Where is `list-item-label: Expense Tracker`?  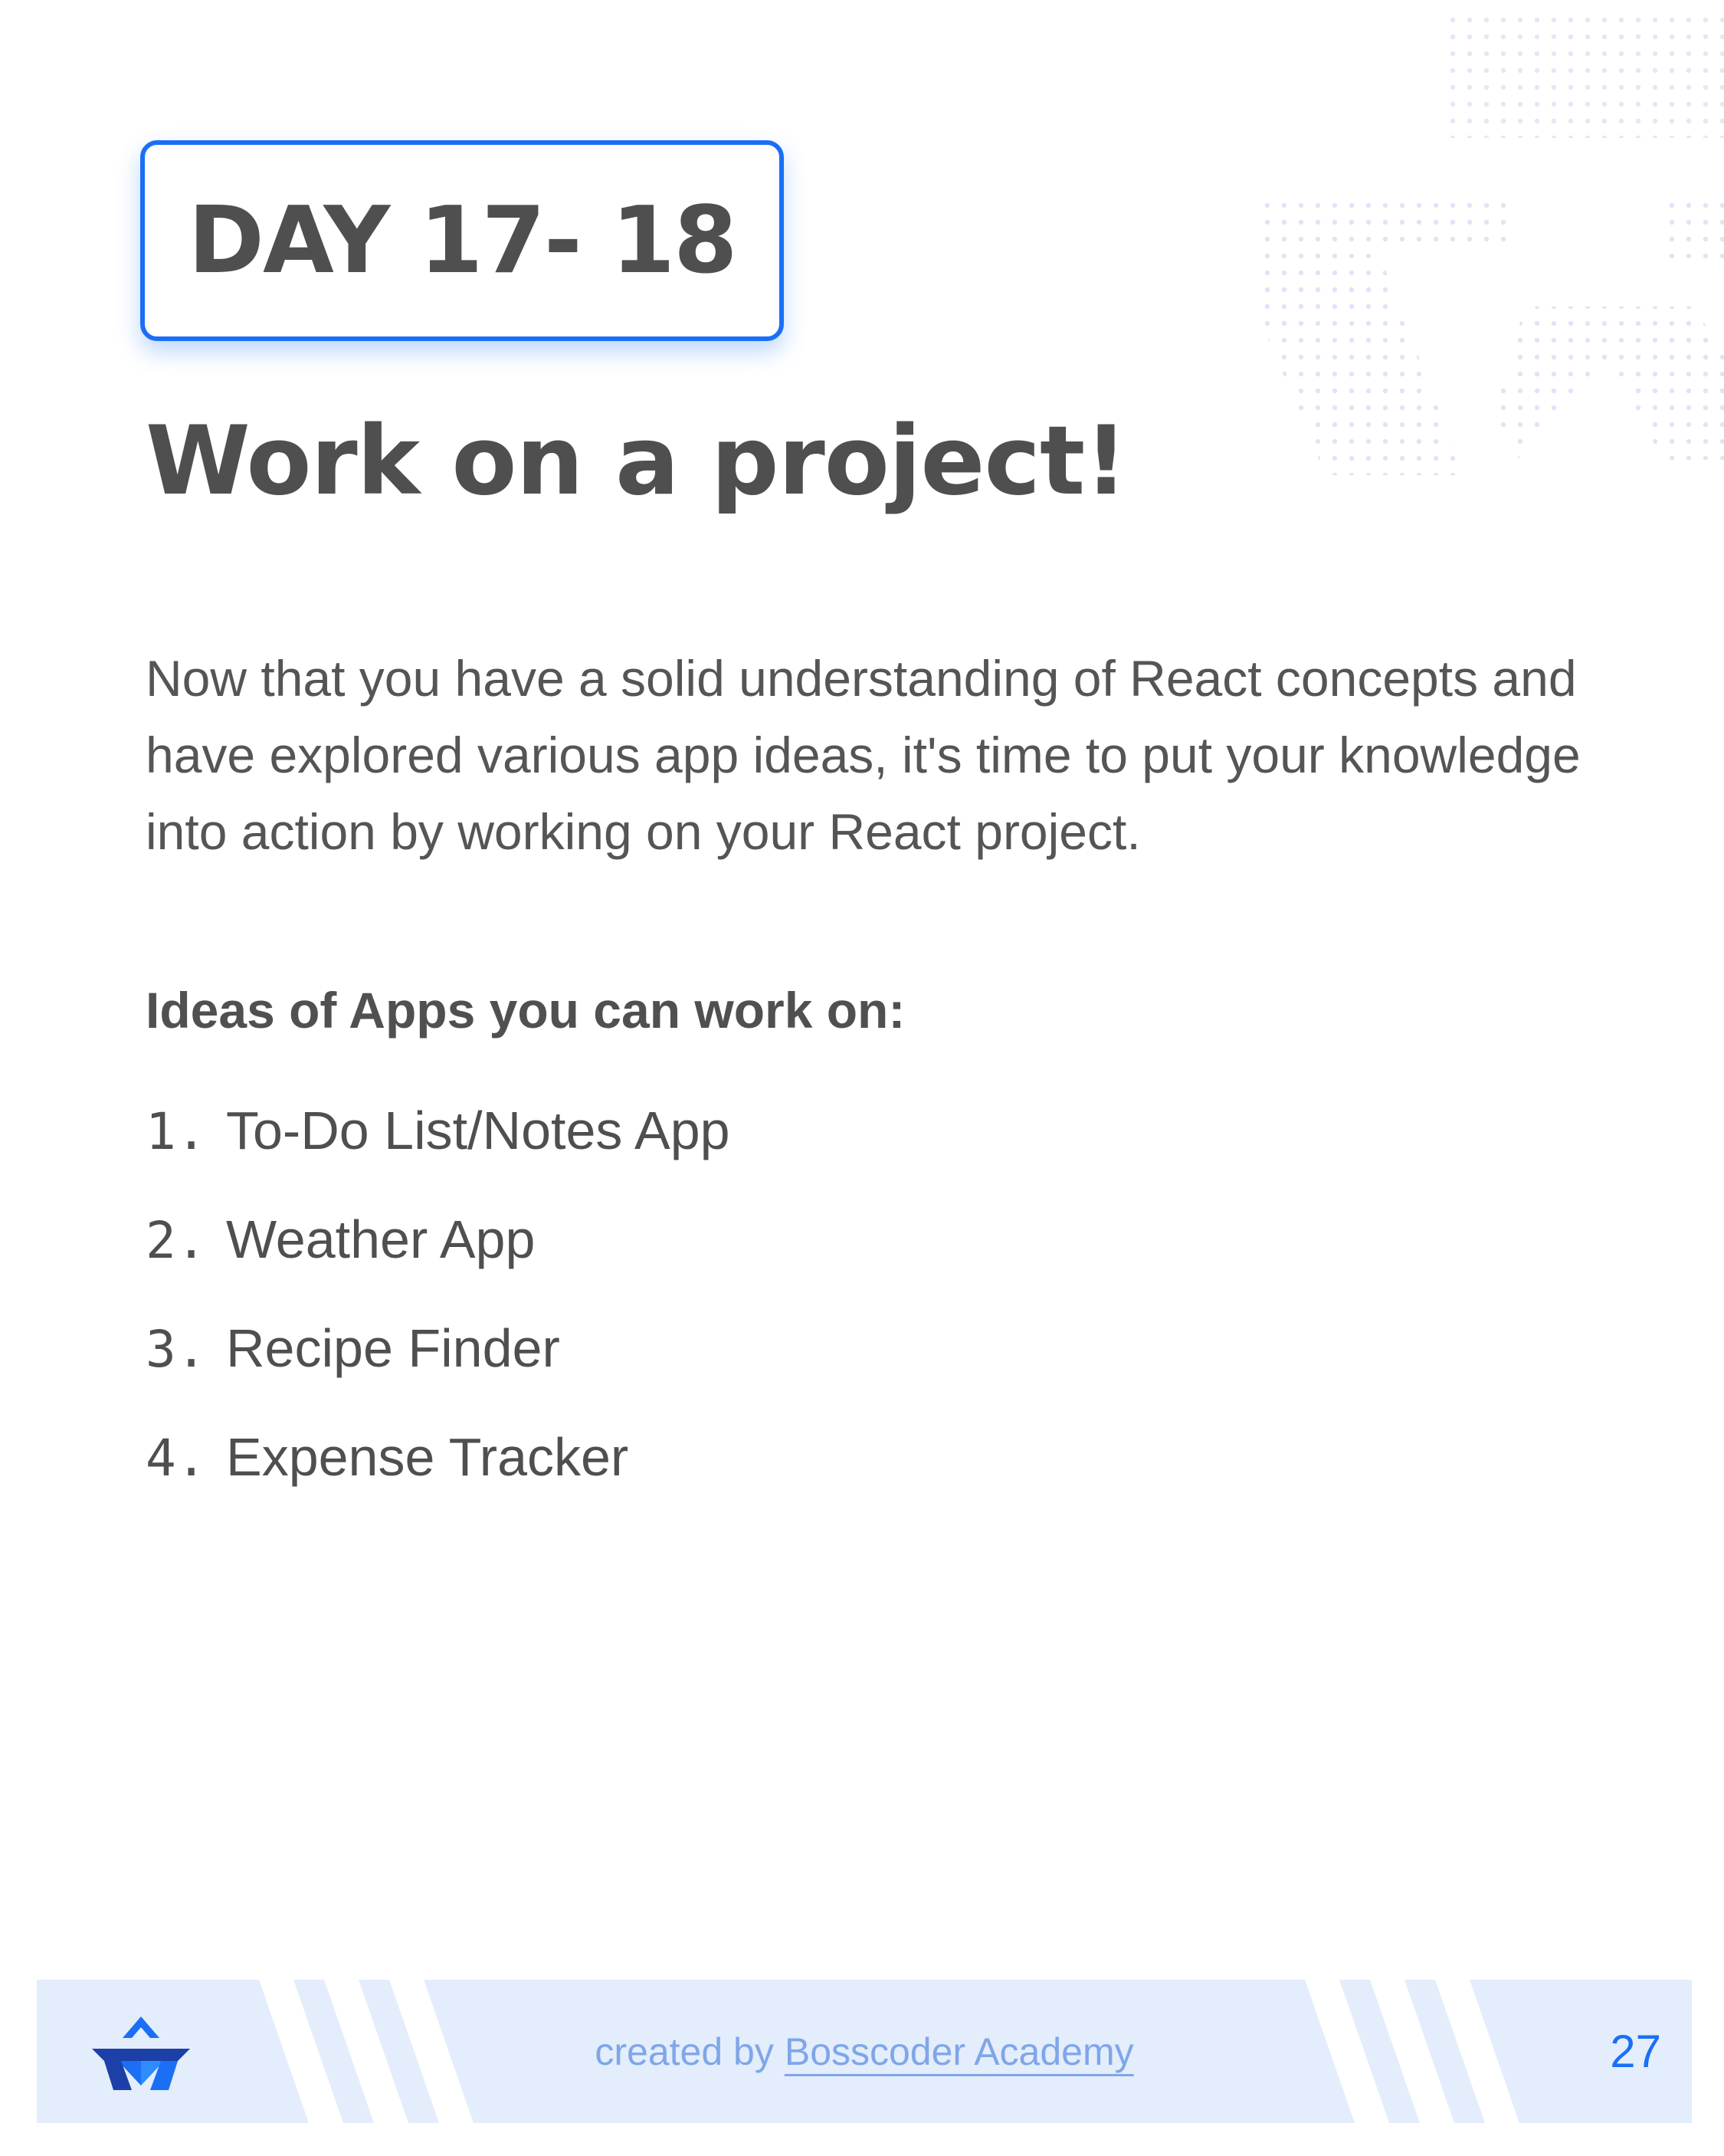 list-item-label: Expense Tracker is located at coordinates (428, 1457).